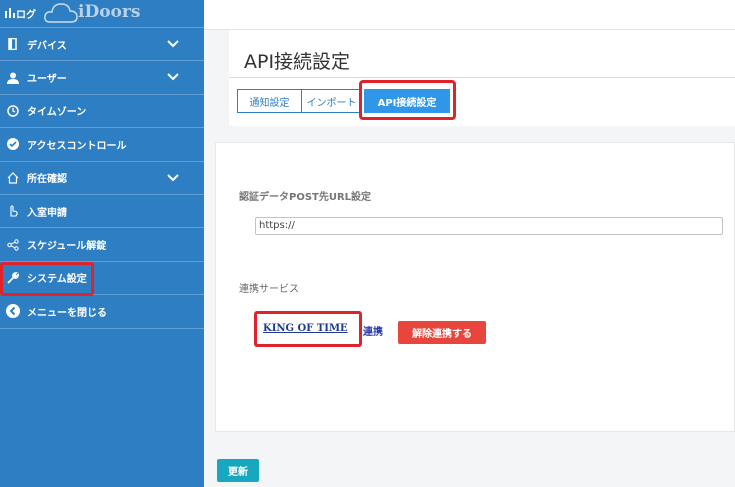 Image resolution: width=735 pixels, height=487 pixels. Describe the element at coordinates (269, 289) in the screenshot. I see `service-section-label: 連携サービス` at that location.